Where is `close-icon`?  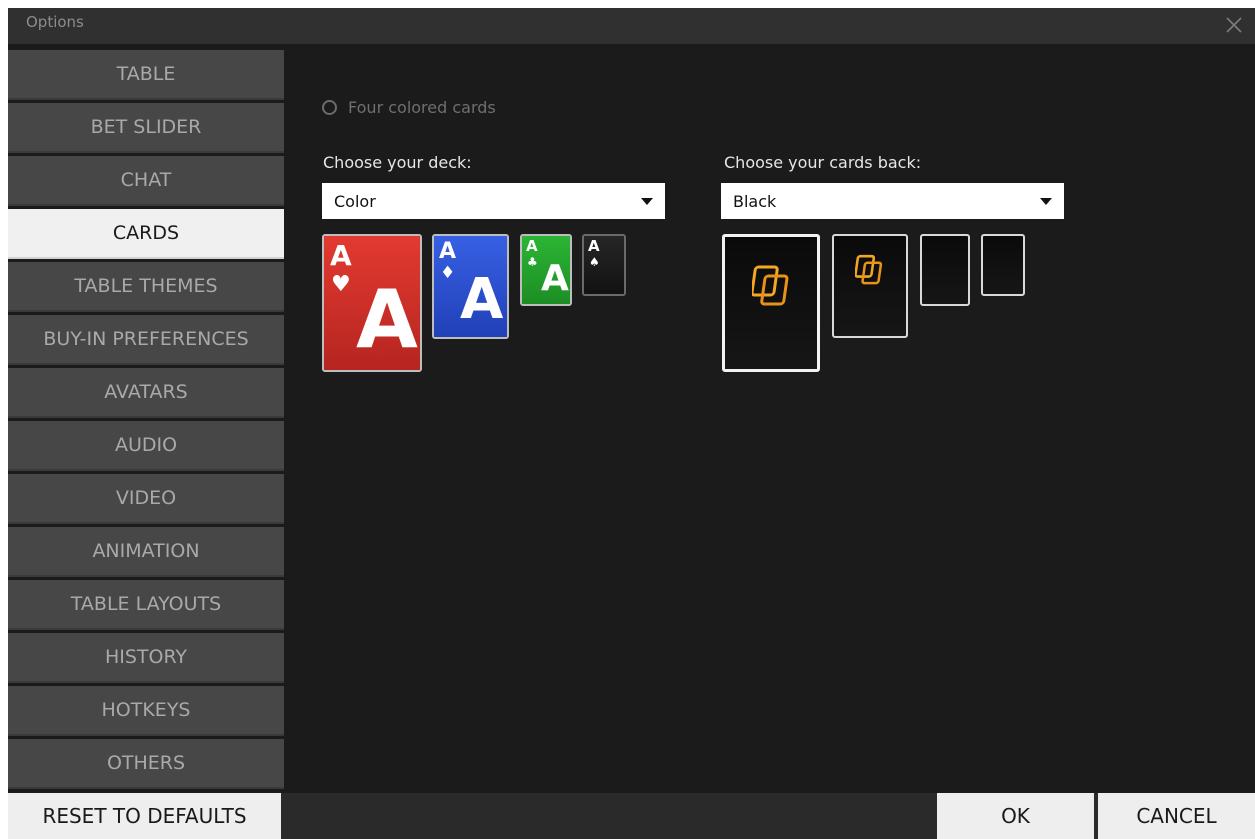
close-icon is located at coordinates (1234, 25).